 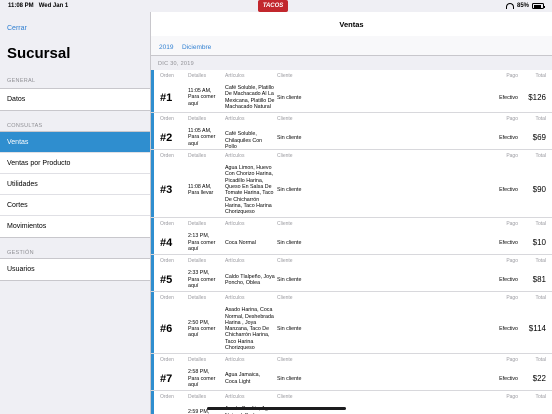 I want to click on sidebar-item-datos: Datos, so click(x=75, y=99).